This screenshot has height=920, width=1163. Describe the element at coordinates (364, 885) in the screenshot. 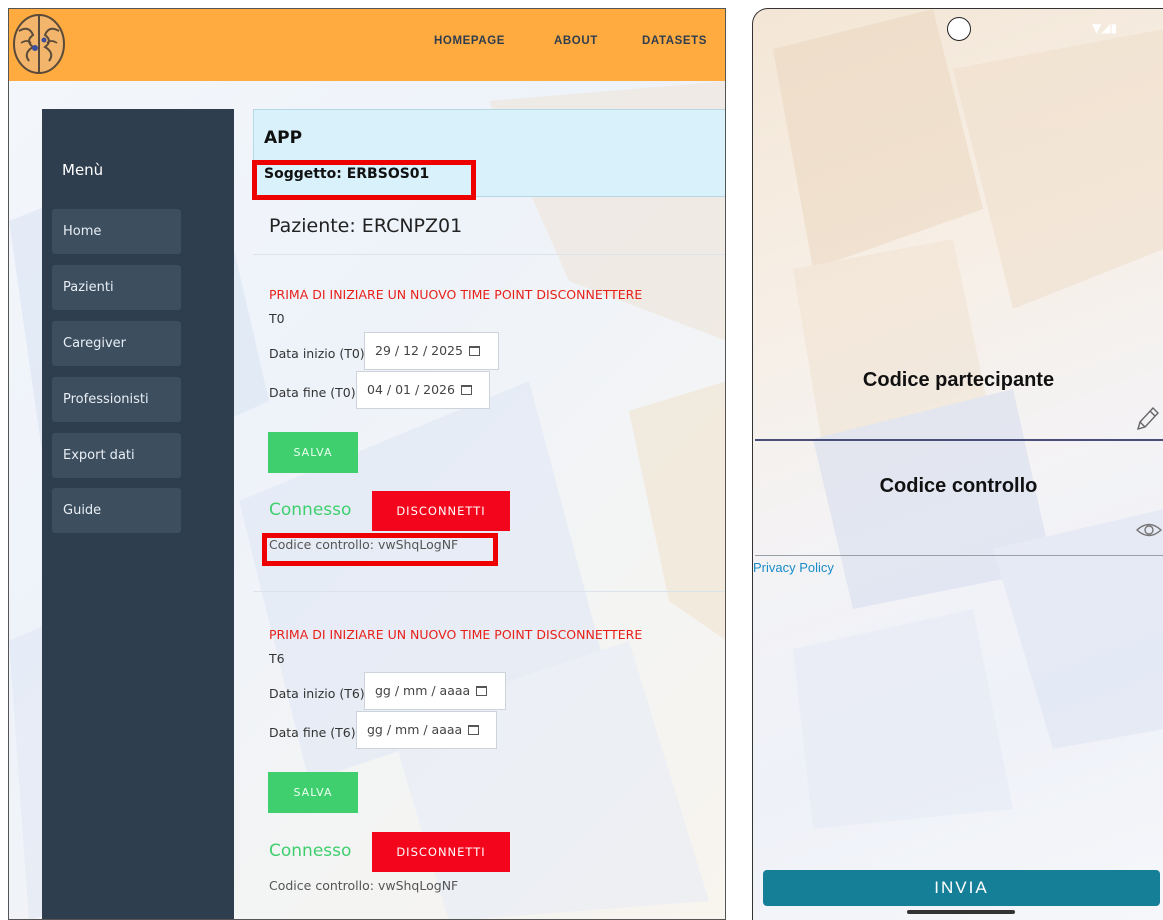

I see `control-code-text: Codice controllo: vwShqLogNF` at that location.